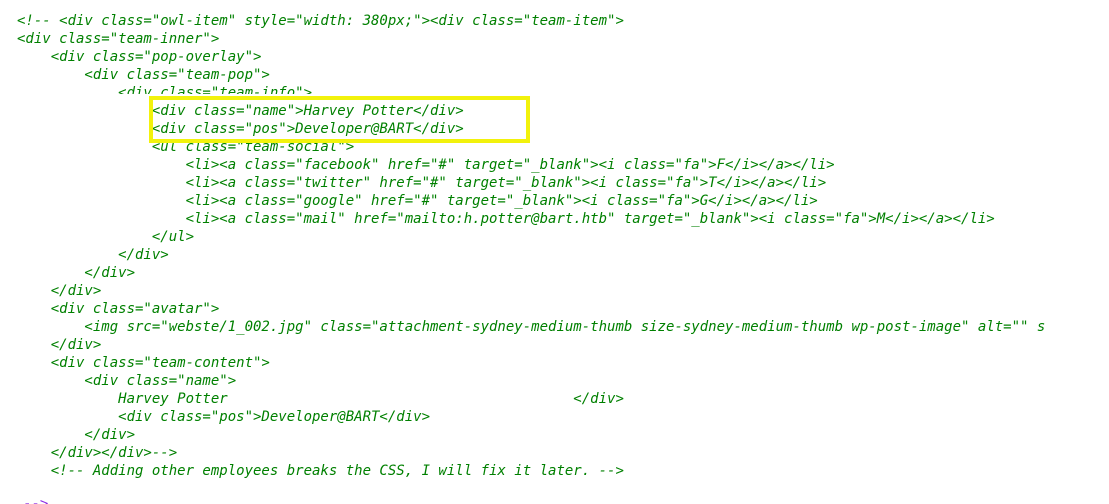  Describe the element at coordinates (224, 417) in the screenshot. I see `code-line-23: <div class="pos">Developer@BART</div>` at that location.